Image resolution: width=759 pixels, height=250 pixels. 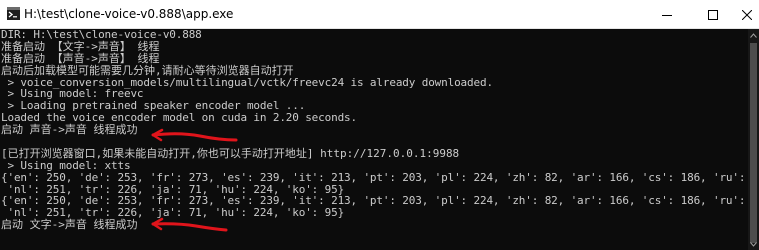 What do you see at coordinates (69, 130) in the screenshot?
I see `console-line: 启动 声音->声音 线程成功` at bounding box center [69, 130].